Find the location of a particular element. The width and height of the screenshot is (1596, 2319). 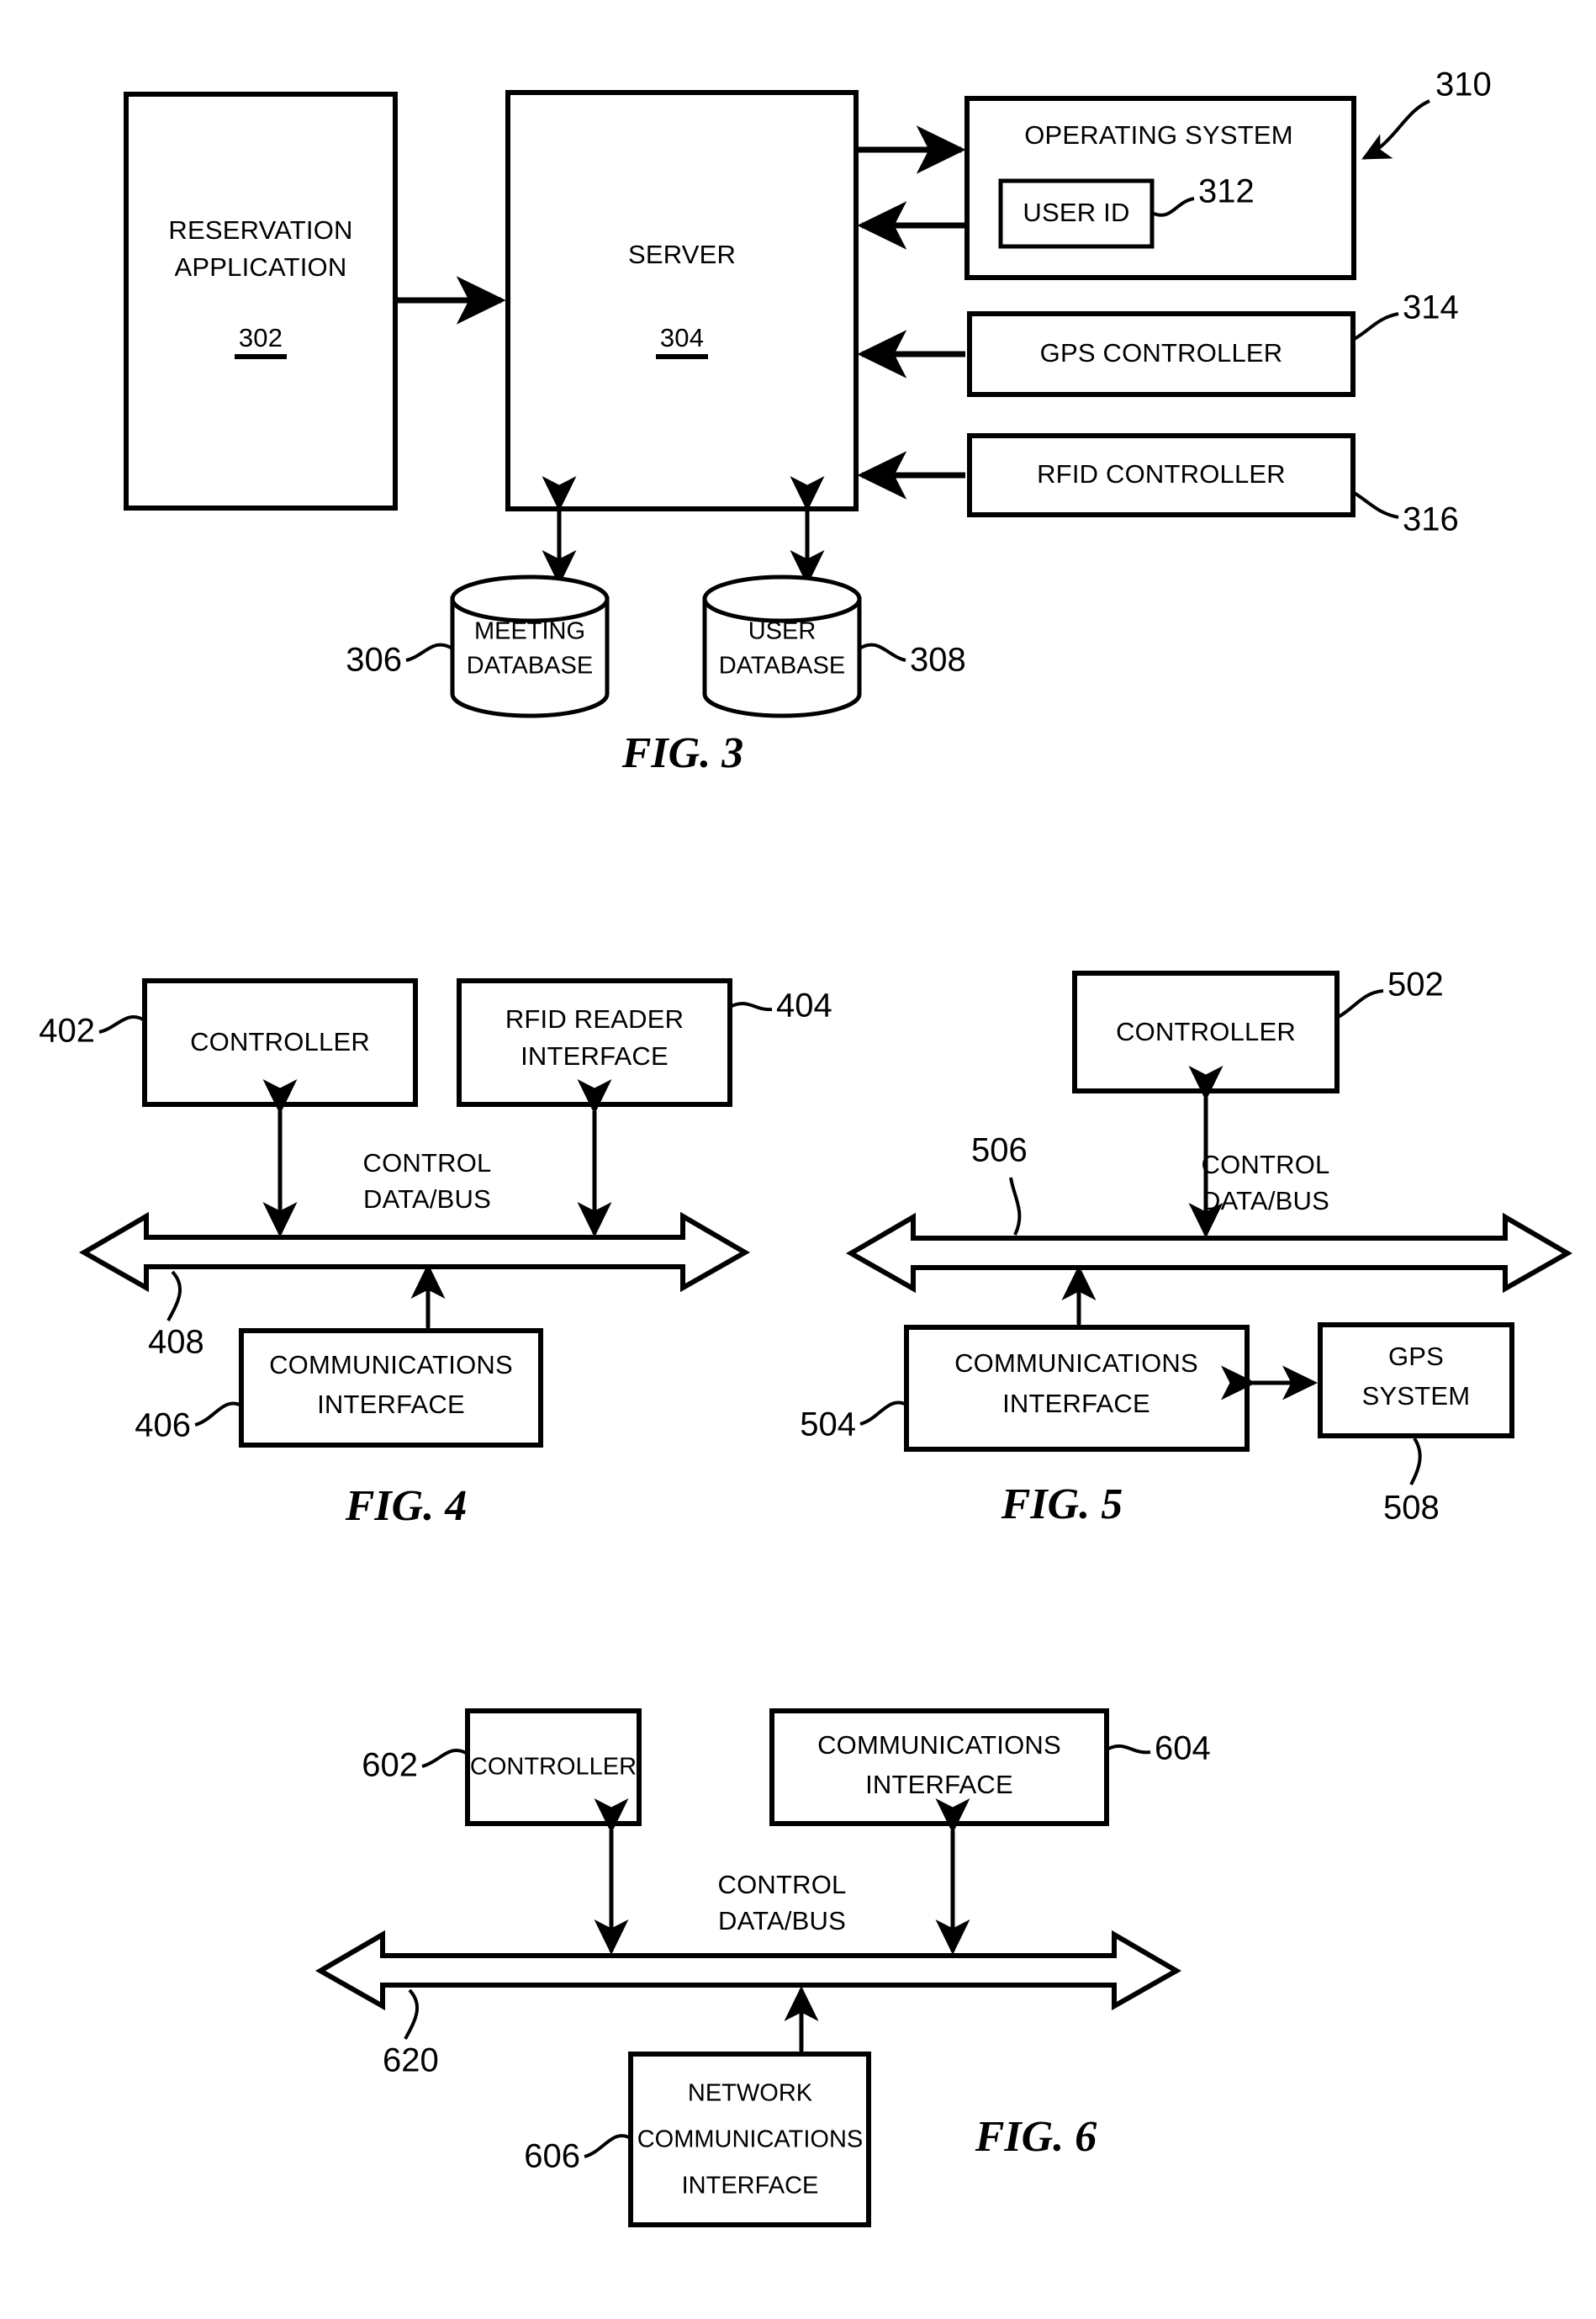

fig4-controller-label: CONTROLLER is located at coordinates (280, 1042).